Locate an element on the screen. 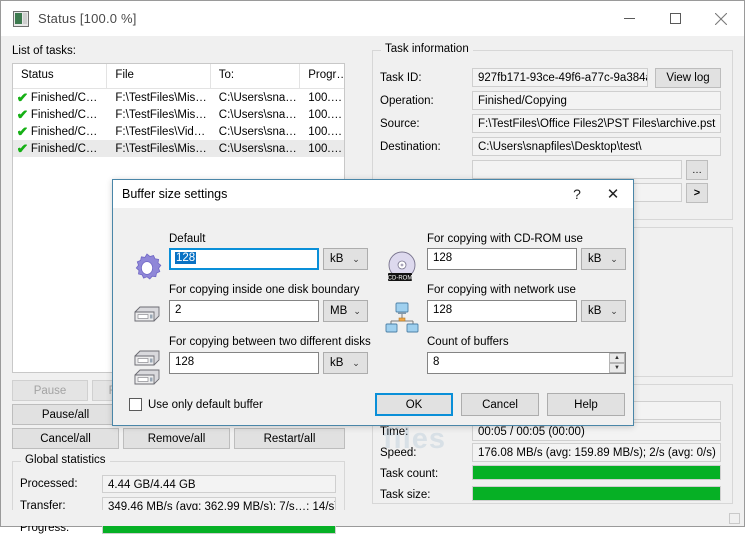  network-buffer-unit-select: kB ⌄ is located at coordinates (603, 311).